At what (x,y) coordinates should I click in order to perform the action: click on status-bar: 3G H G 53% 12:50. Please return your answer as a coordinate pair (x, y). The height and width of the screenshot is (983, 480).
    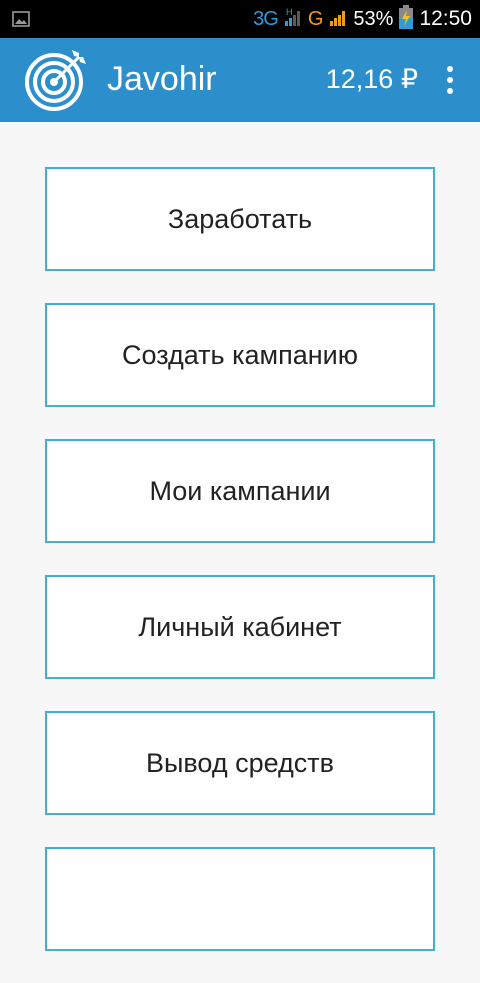
    Looking at the image, I should click on (240, 19).